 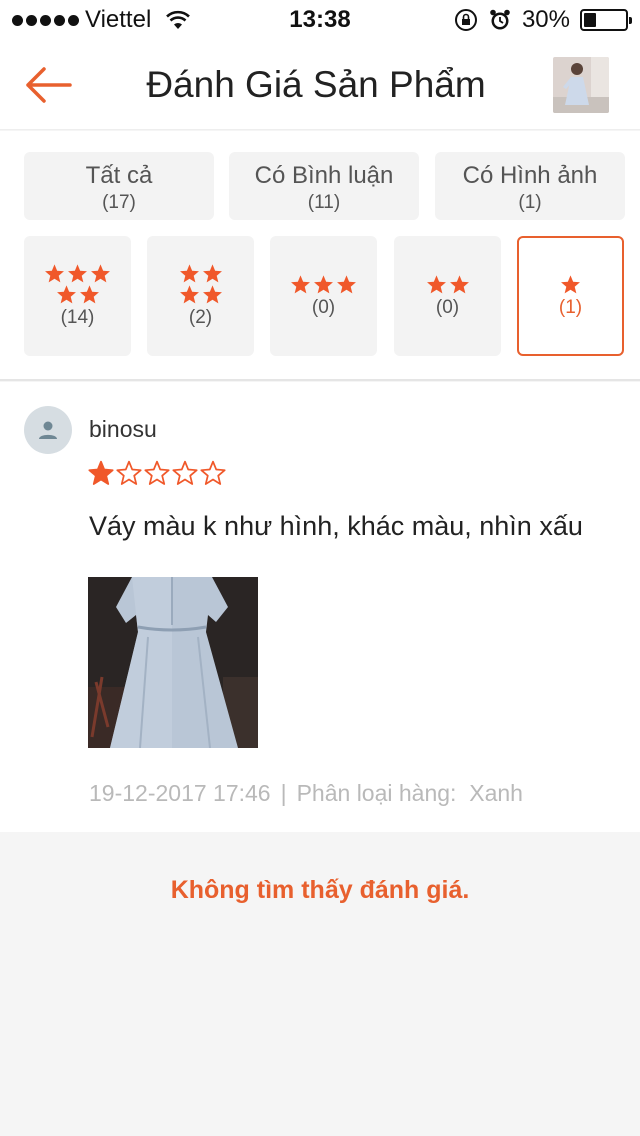 What do you see at coordinates (500, 19) in the screenshot?
I see `alarm-icon` at bounding box center [500, 19].